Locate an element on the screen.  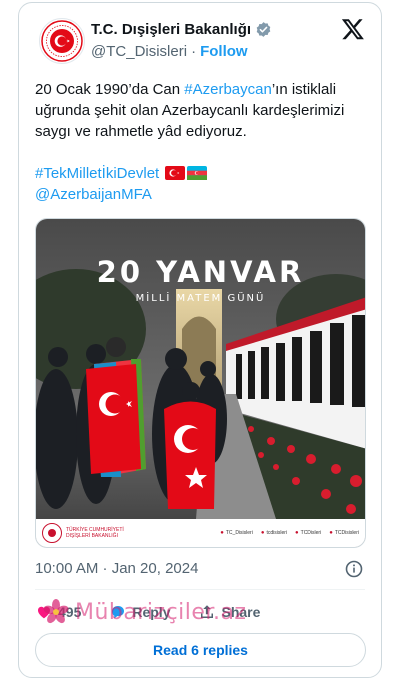
social-handle: tcdisisleri is located at coordinates (274, 533).